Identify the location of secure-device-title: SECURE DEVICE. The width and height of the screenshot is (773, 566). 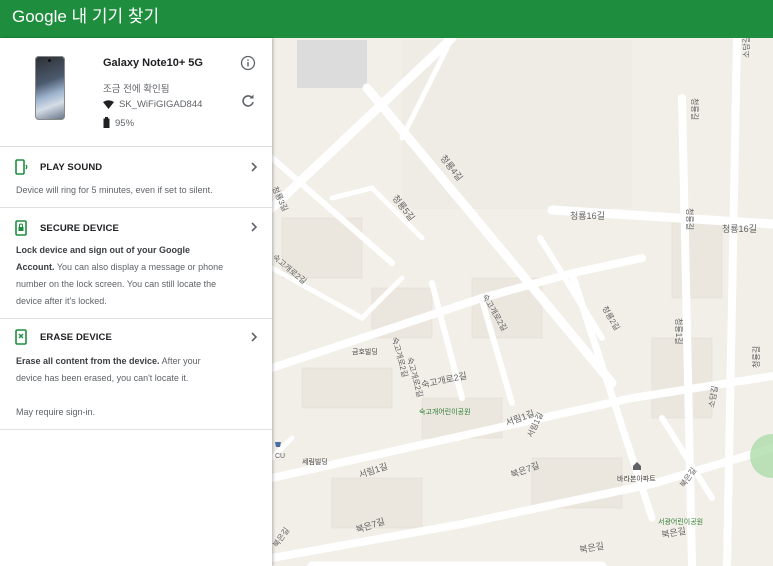
(79, 228).